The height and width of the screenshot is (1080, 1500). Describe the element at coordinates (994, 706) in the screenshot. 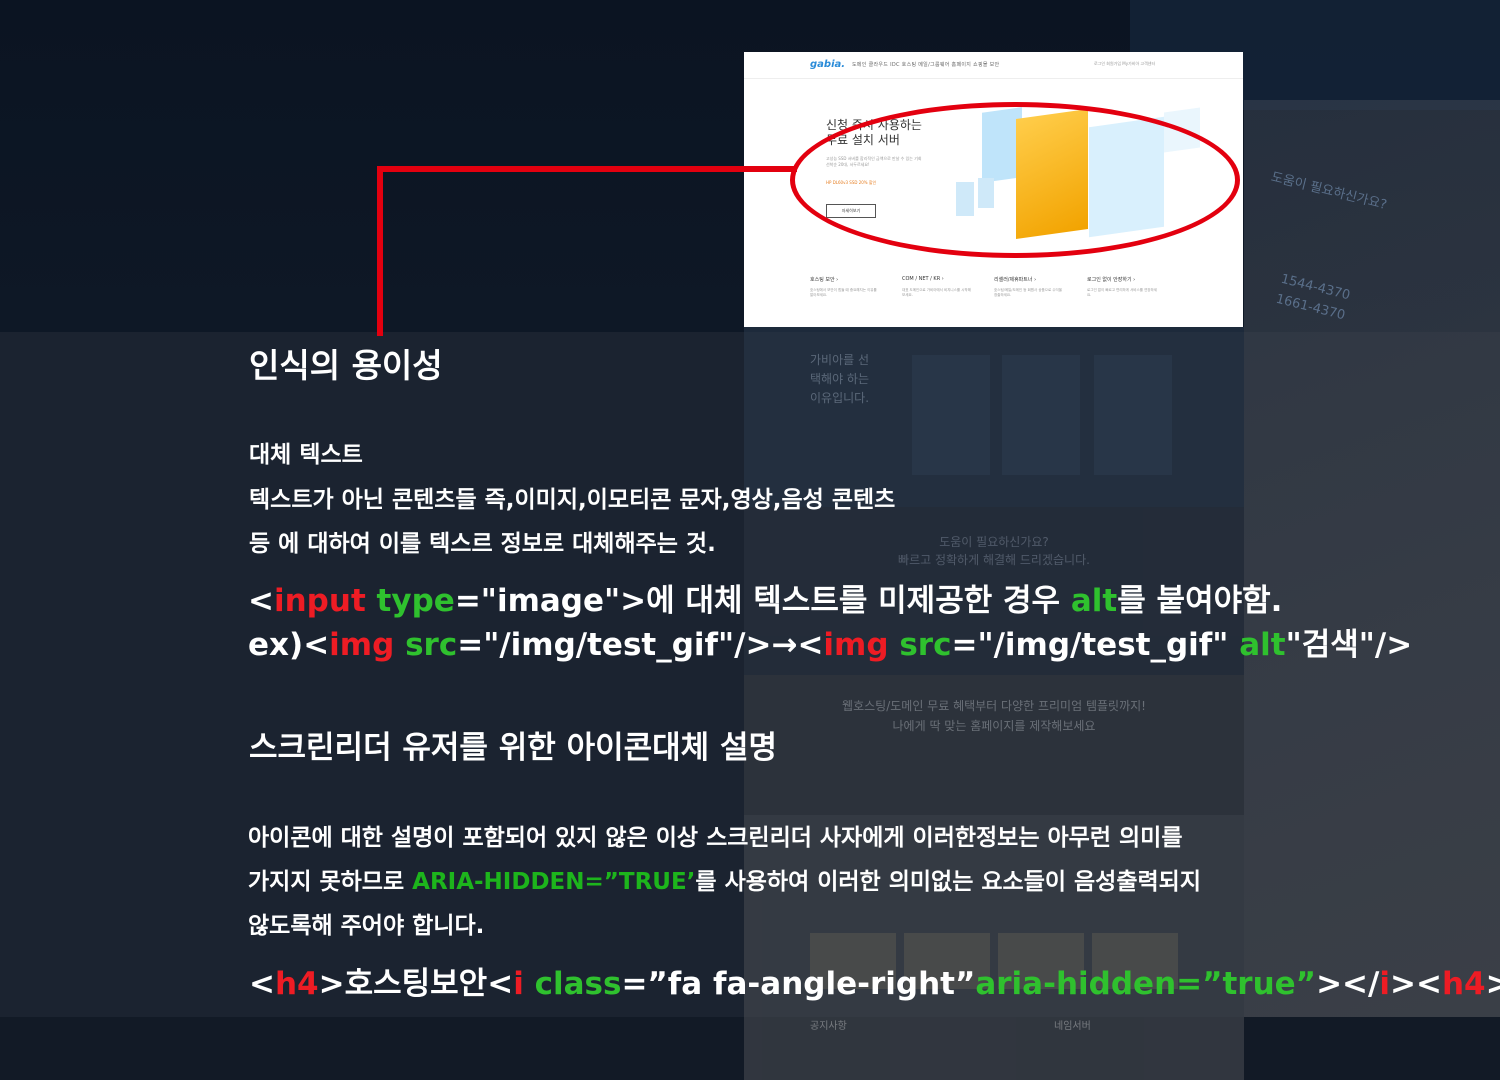

I see `bg-template-title: 웹호스팅/도메인 무료 혜택부터 다양한 프리미엄 템플릿까지!` at that location.